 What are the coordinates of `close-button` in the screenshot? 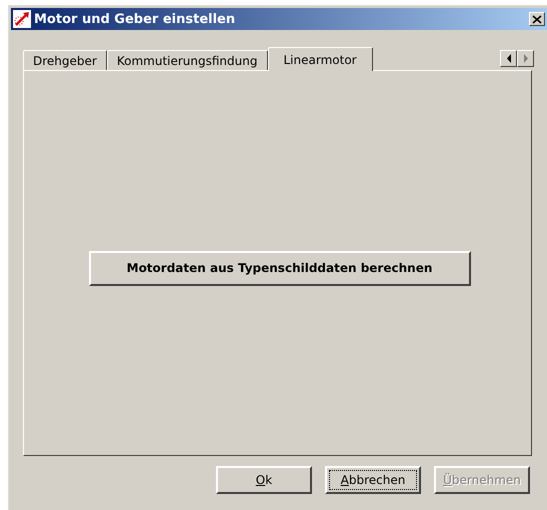 It's located at (537, 19).